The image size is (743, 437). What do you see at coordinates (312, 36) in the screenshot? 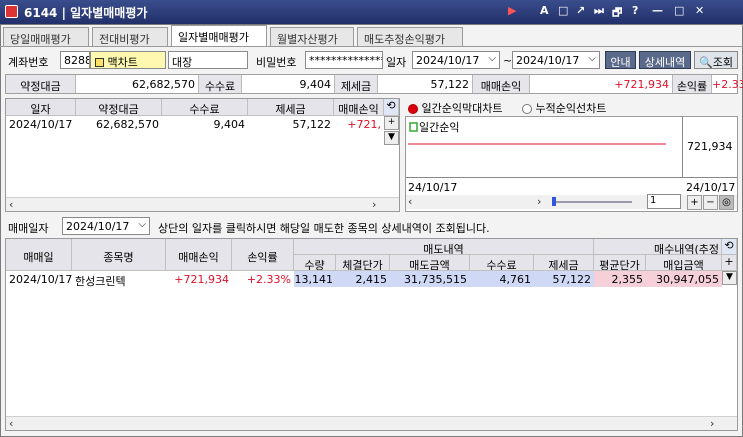
I see `tab-monthly-asset: 월별자산평가` at bounding box center [312, 36].